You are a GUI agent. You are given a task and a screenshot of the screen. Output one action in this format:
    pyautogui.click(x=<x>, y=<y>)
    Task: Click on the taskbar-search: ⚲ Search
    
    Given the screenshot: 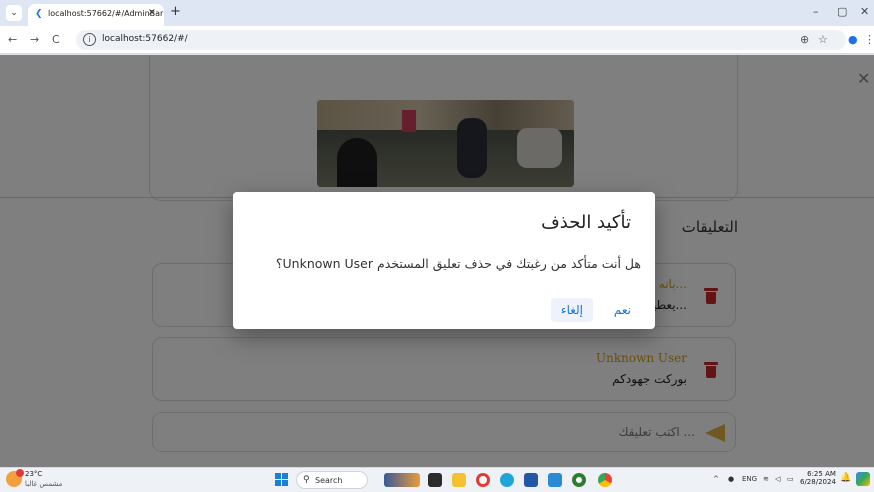 What is the action you would take?
    pyautogui.click(x=332, y=480)
    